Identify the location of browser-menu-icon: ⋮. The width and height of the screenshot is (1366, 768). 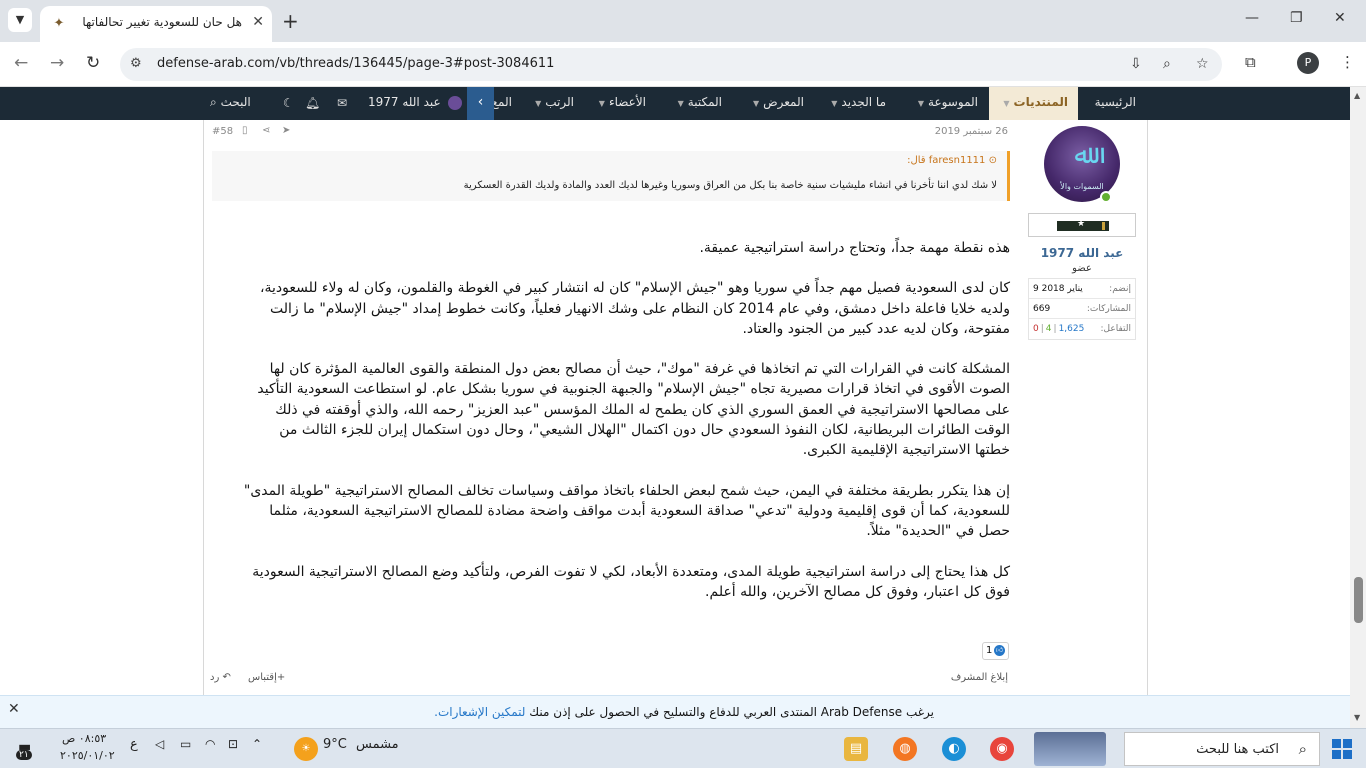
(1347, 62).